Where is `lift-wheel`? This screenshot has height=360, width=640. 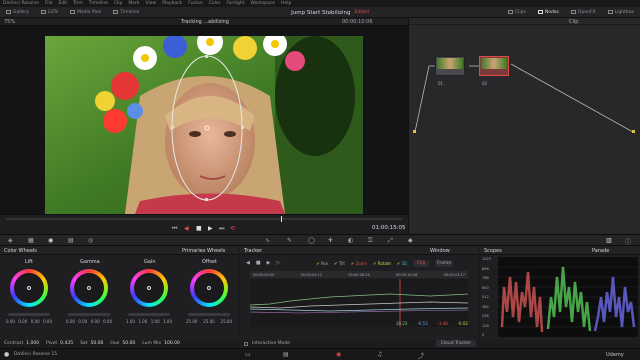
lift-wheel is located at coordinates (29, 288).